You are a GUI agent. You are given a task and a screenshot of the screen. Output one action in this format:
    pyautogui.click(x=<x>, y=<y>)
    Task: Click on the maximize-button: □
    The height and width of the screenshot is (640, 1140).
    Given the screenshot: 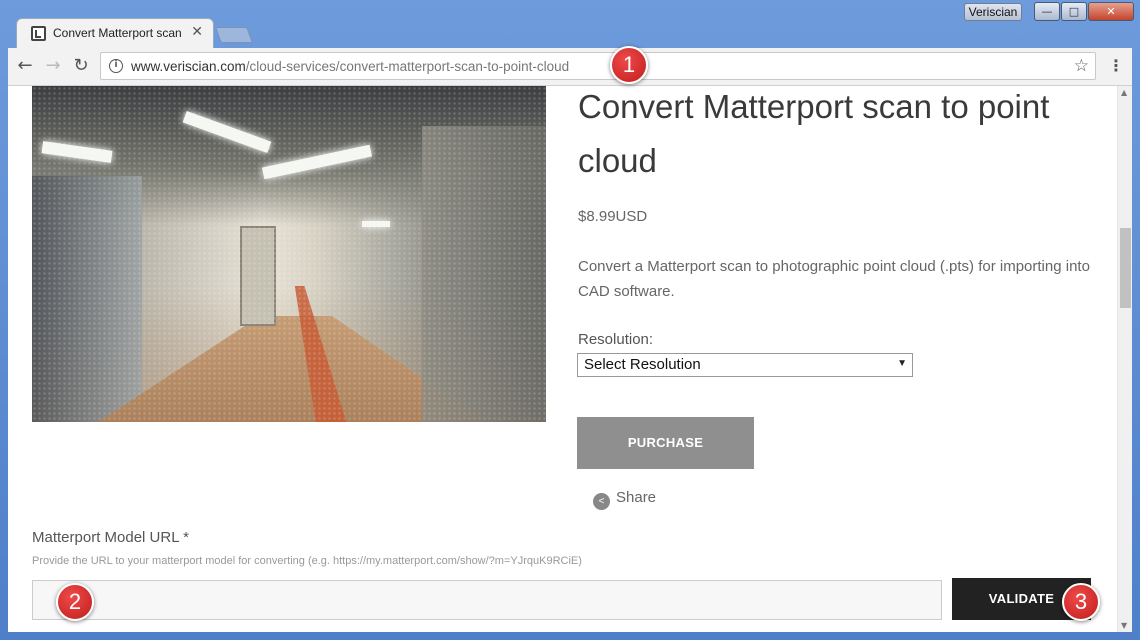 What is the action you would take?
    pyautogui.click(x=1074, y=11)
    